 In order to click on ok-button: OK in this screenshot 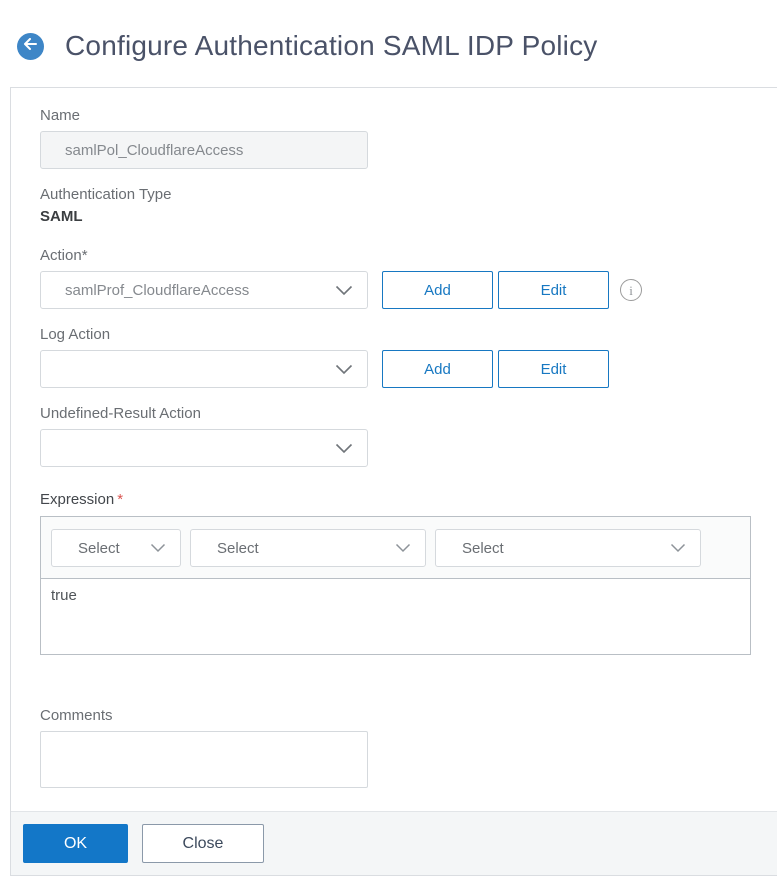, I will do `click(75, 843)`.